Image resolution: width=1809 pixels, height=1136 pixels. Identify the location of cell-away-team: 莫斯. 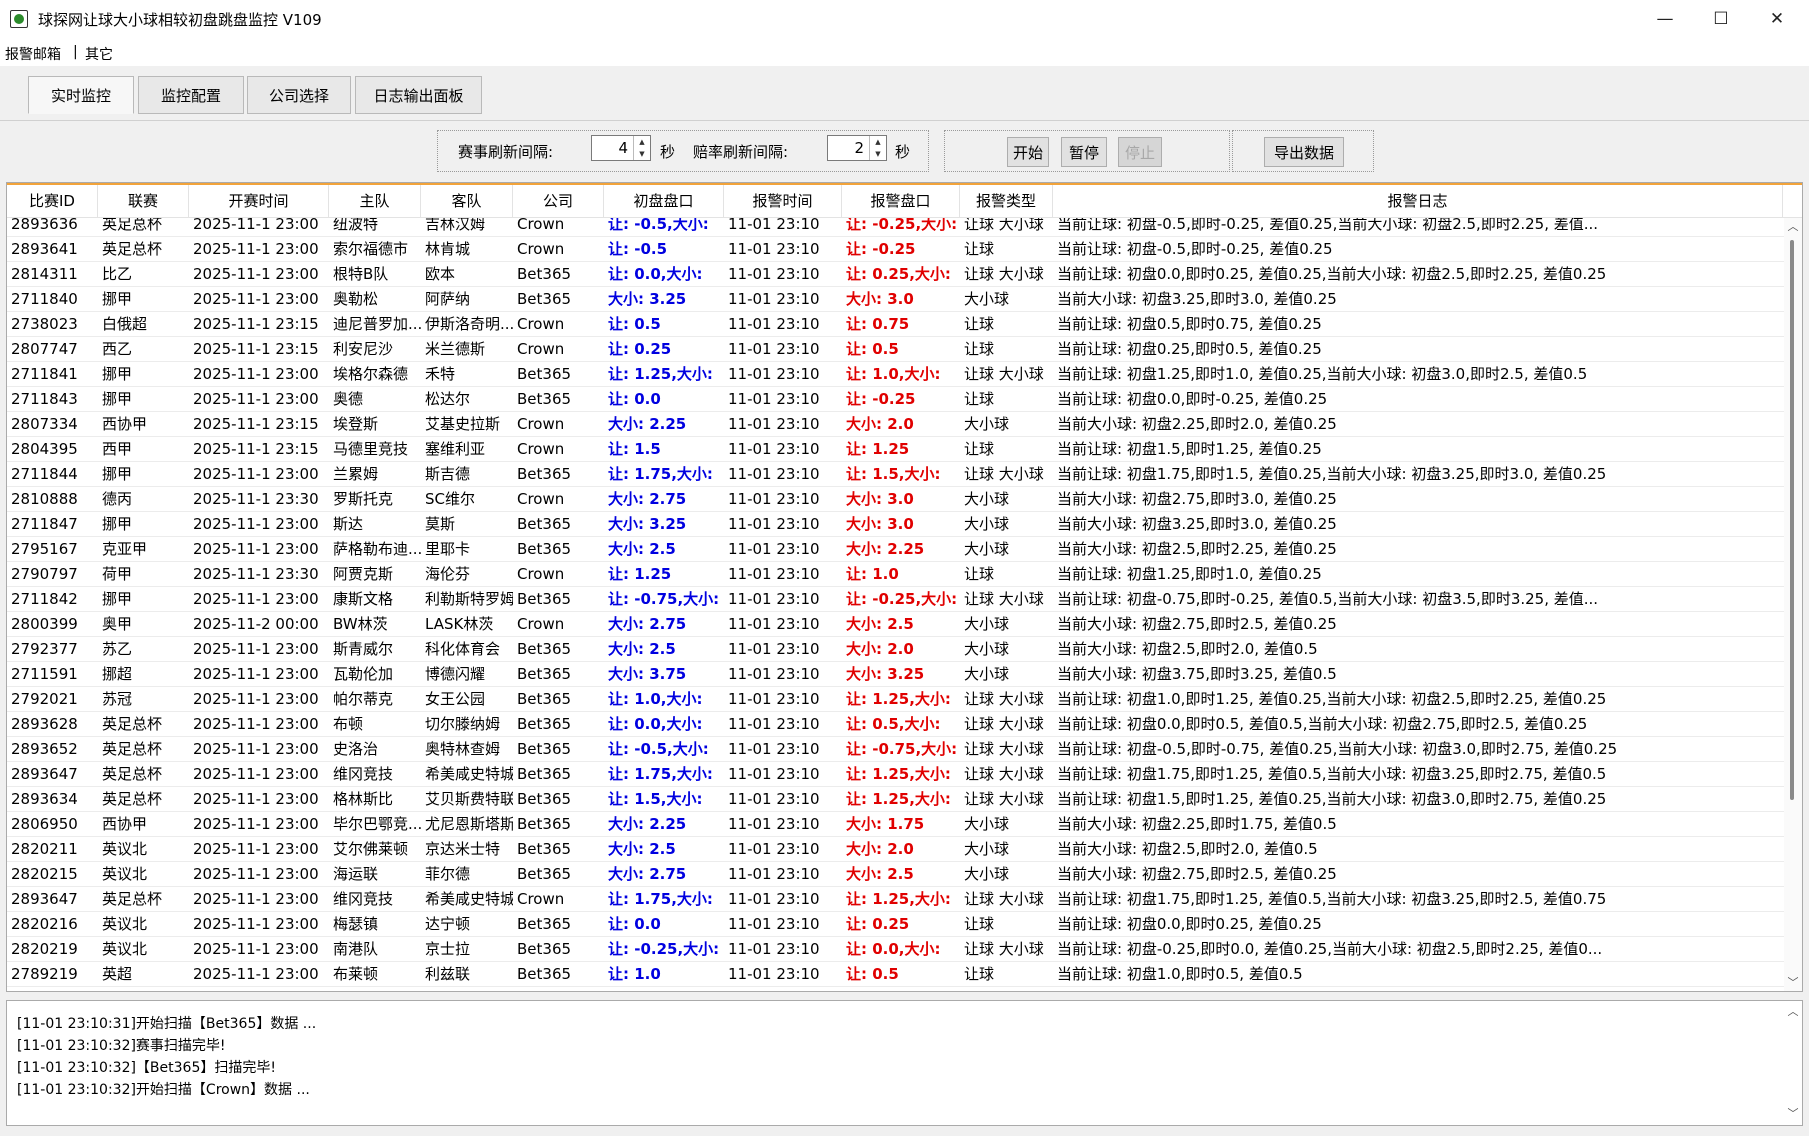
(440, 524).